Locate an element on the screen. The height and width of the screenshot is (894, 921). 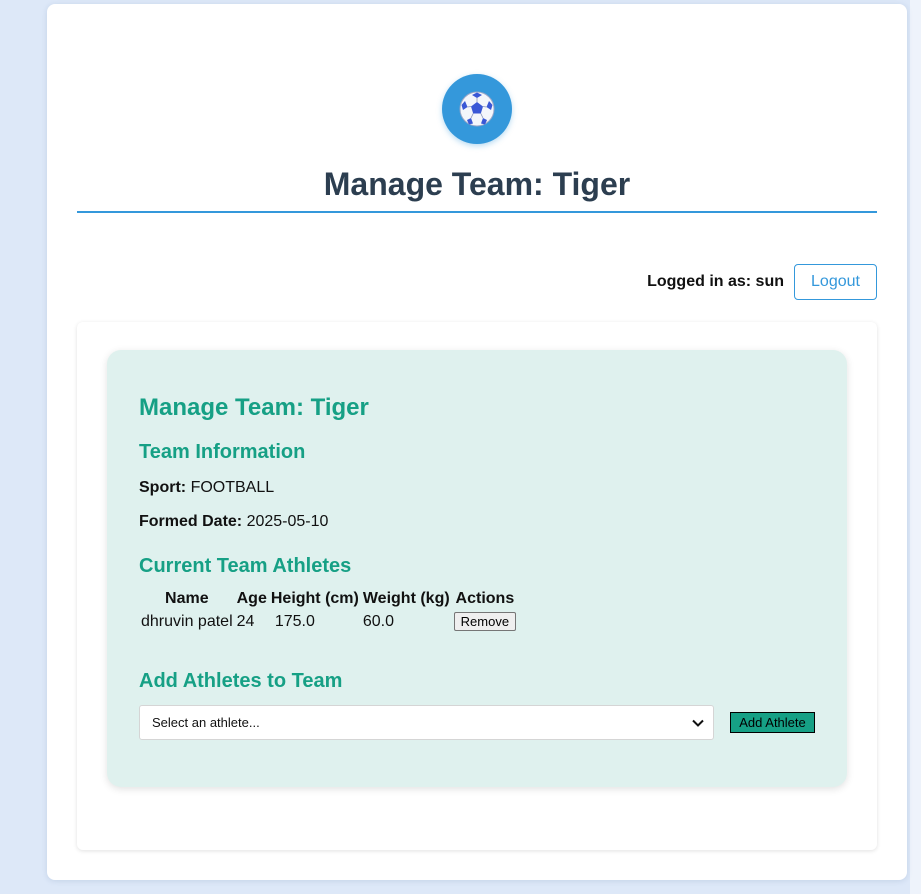
user-bar: Logged in as: sun Logout is located at coordinates (762, 282).